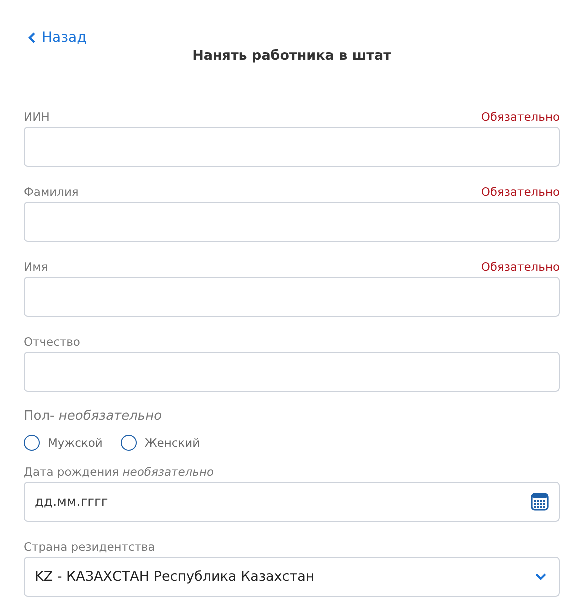  I want to click on radio-option: Женский, so click(160, 443).